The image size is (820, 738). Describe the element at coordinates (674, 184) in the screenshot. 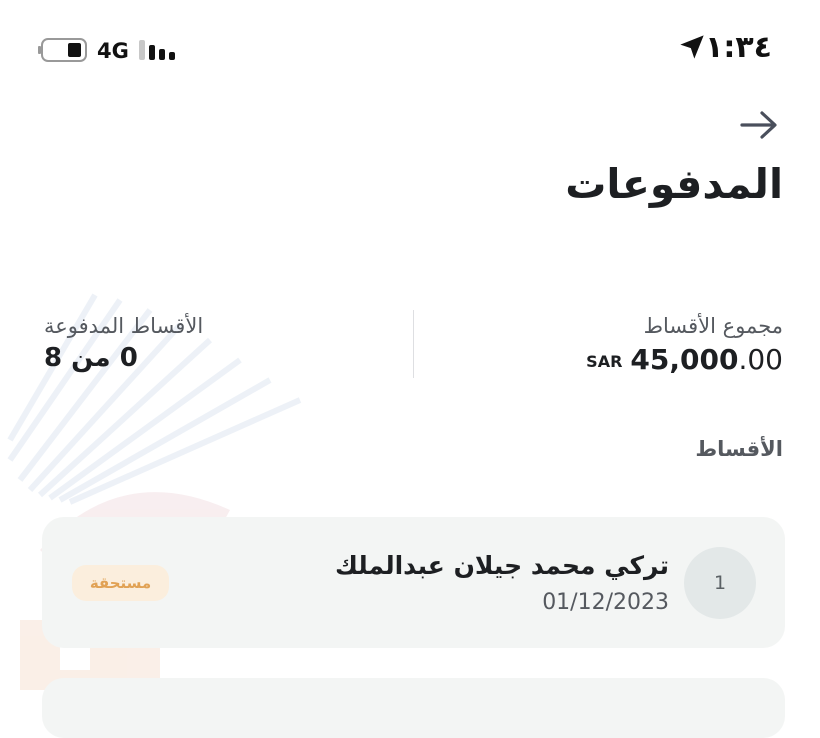

I see `page-title: المدفوعات` at that location.